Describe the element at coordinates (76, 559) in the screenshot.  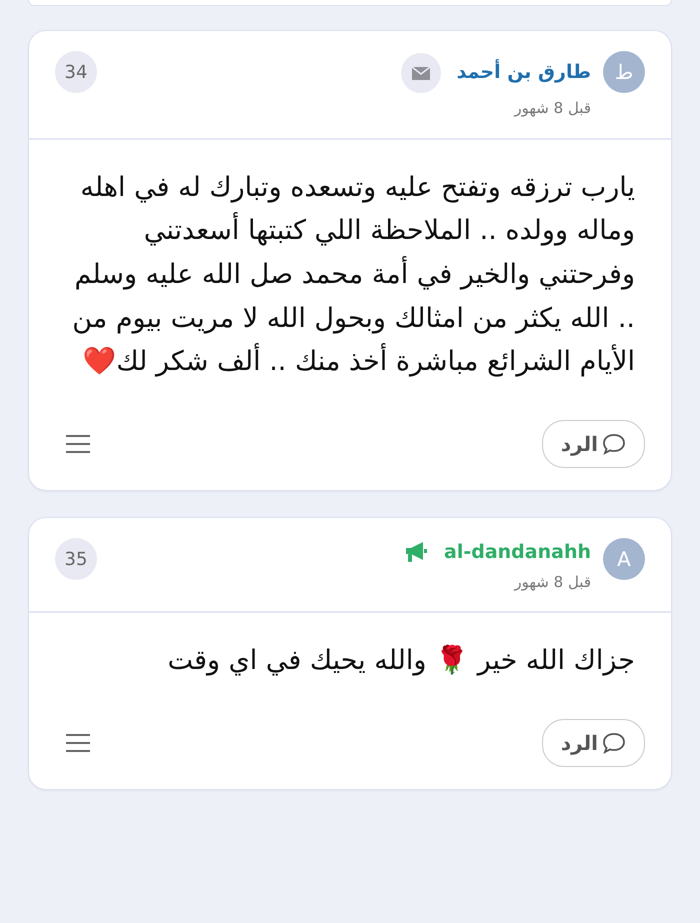
I see `post-number: 35` at that location.